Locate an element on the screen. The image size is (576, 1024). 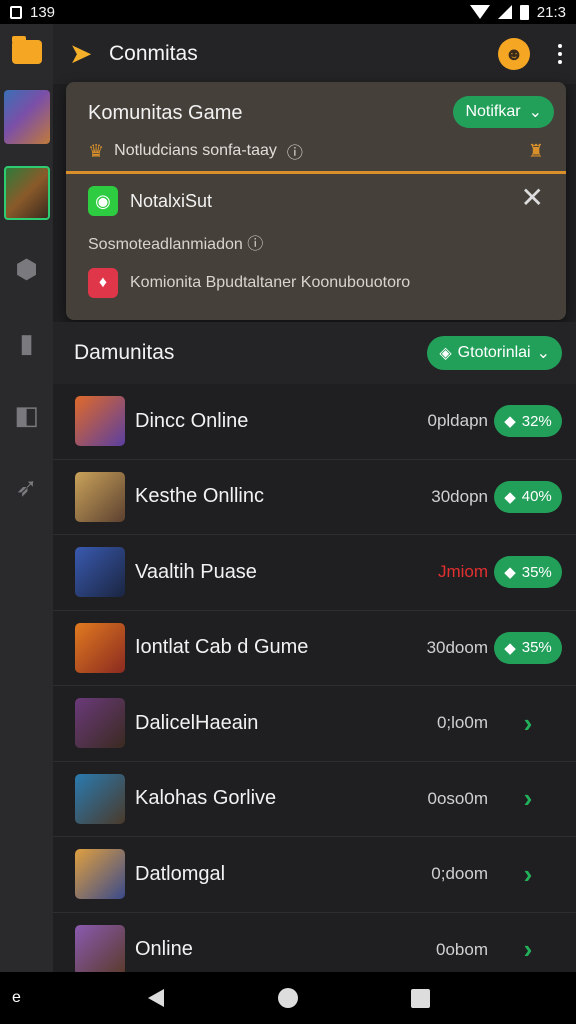
percent-badge: ◆ 40% is located at coordinates (528, 496).